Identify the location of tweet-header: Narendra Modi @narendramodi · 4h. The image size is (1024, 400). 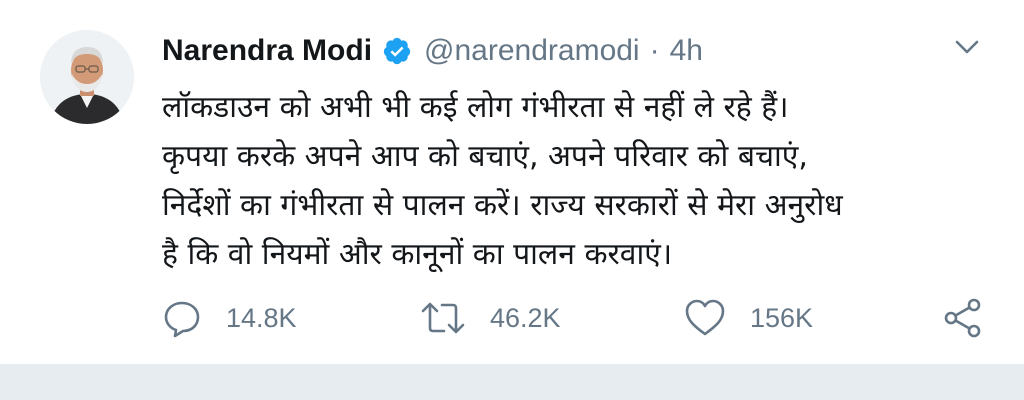
(432, 51).